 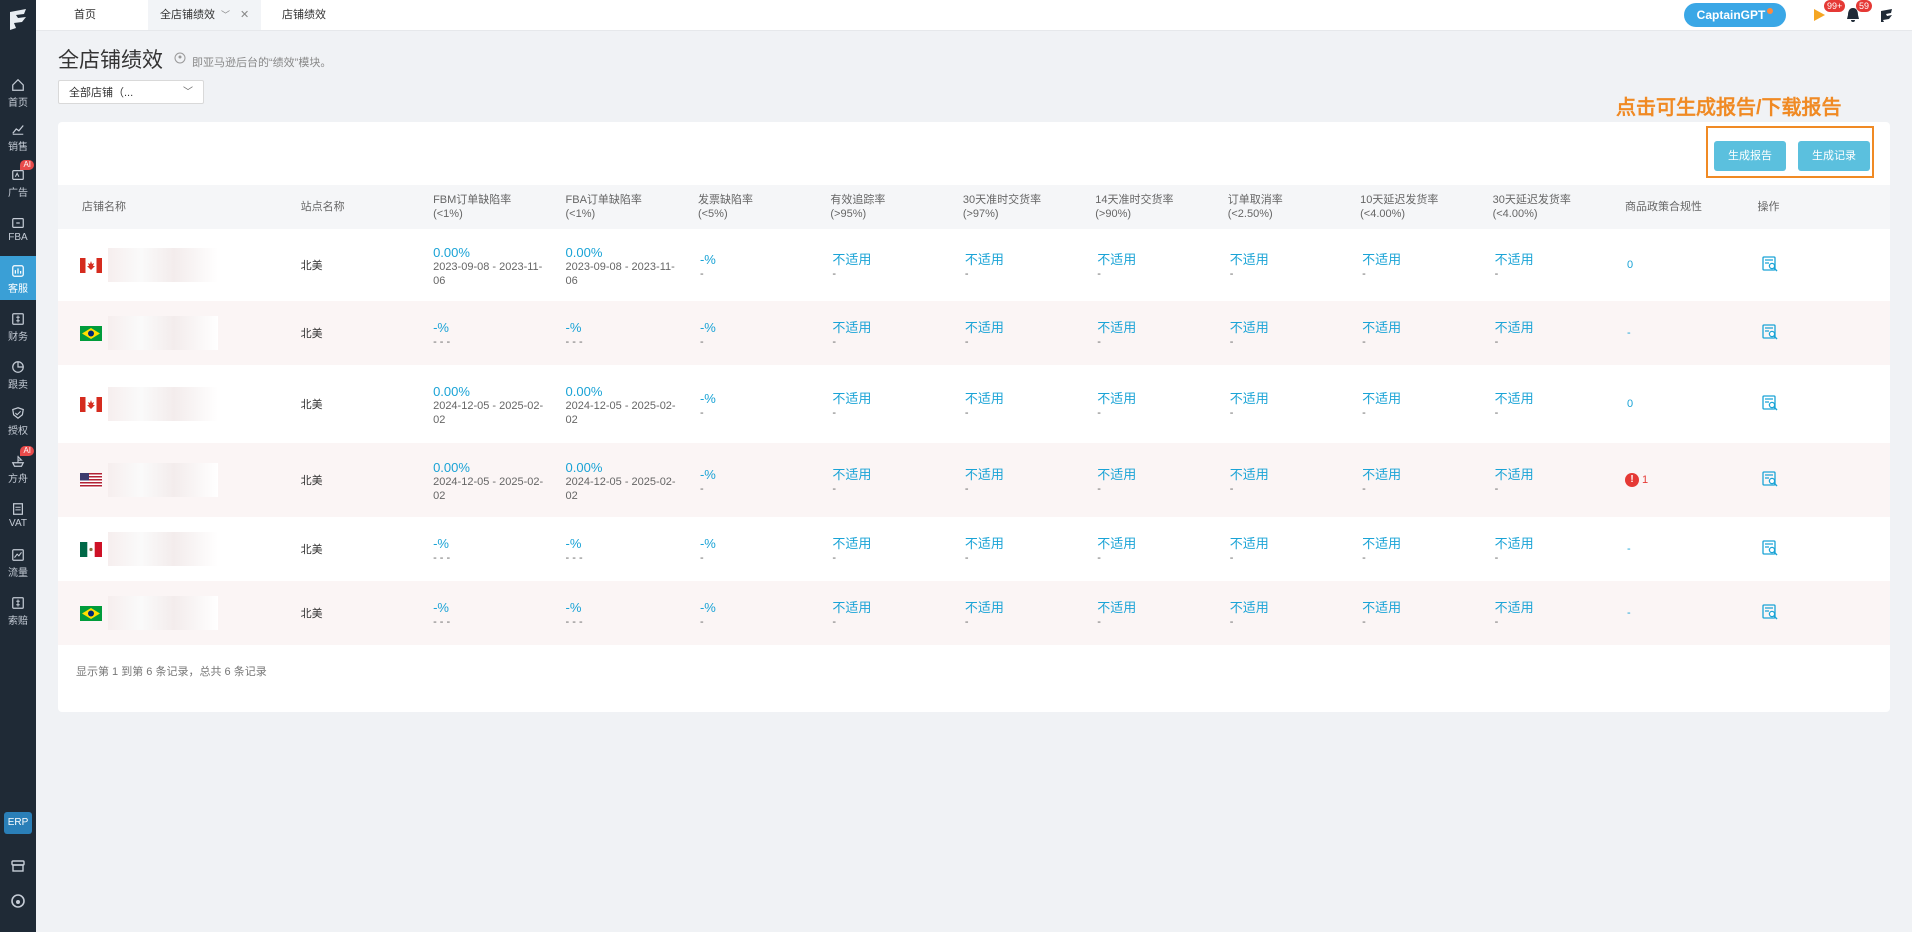 What do you see at coordinates (18, 230) in the screenshot?
I see `sidebar-item-4: FBA` at bounding box center [18, 230].